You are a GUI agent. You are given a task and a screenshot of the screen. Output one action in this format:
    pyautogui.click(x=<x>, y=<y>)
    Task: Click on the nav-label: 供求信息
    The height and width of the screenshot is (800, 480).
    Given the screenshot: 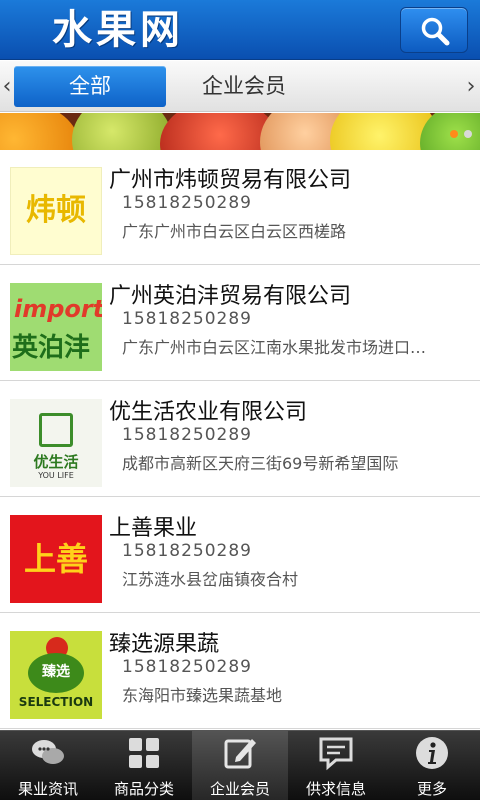 What is the action you would take?
    pyautogui.click(x=335, y=789)
    